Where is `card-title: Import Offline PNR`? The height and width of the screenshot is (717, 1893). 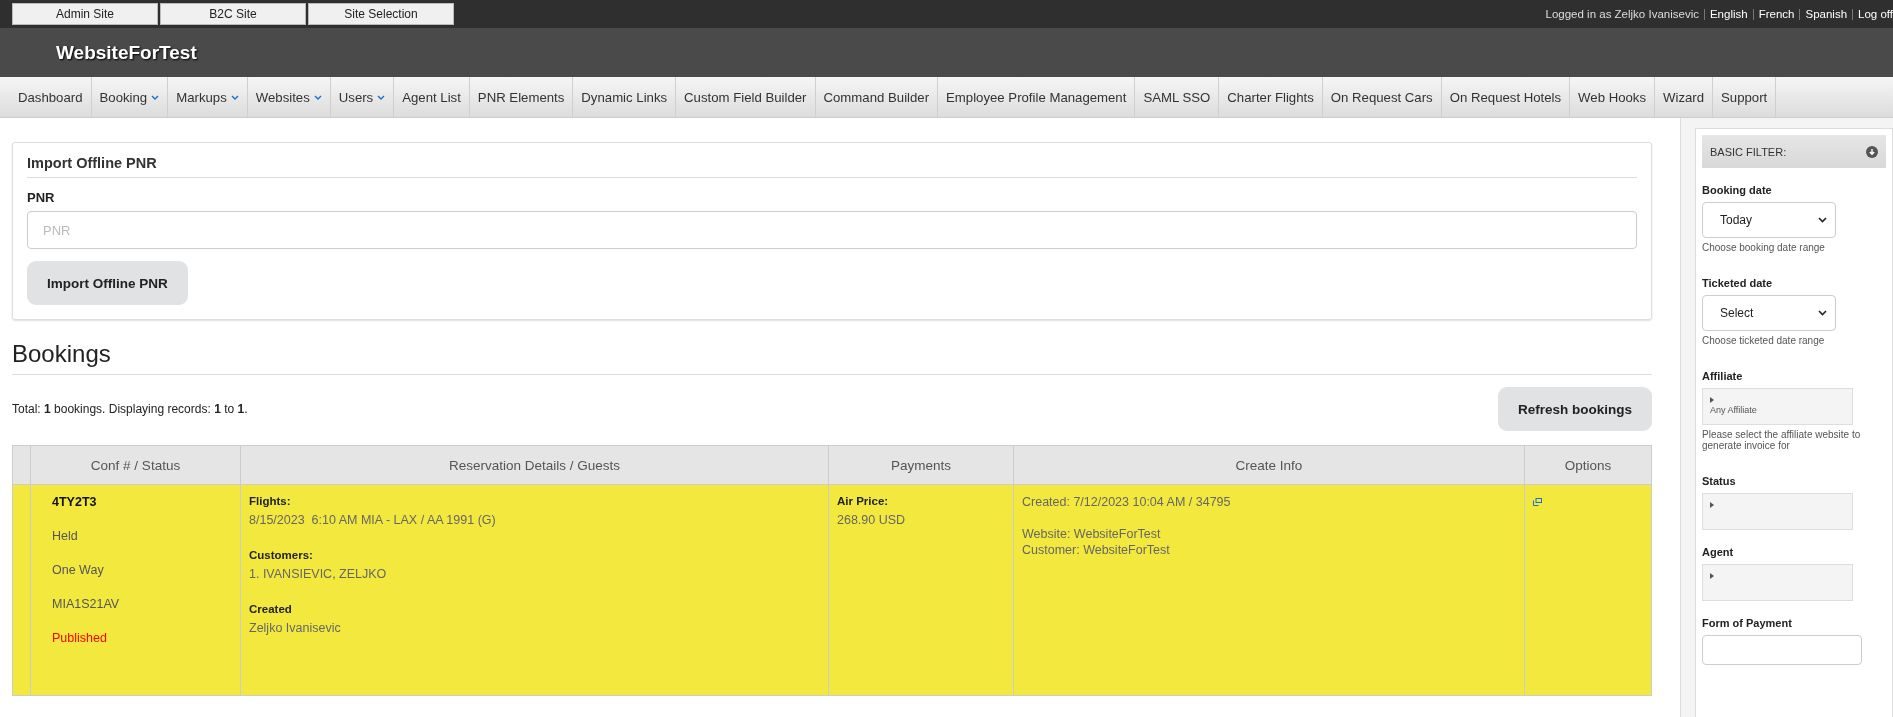
card-title: Import Offline PNR is located at coordinates (832, 166).